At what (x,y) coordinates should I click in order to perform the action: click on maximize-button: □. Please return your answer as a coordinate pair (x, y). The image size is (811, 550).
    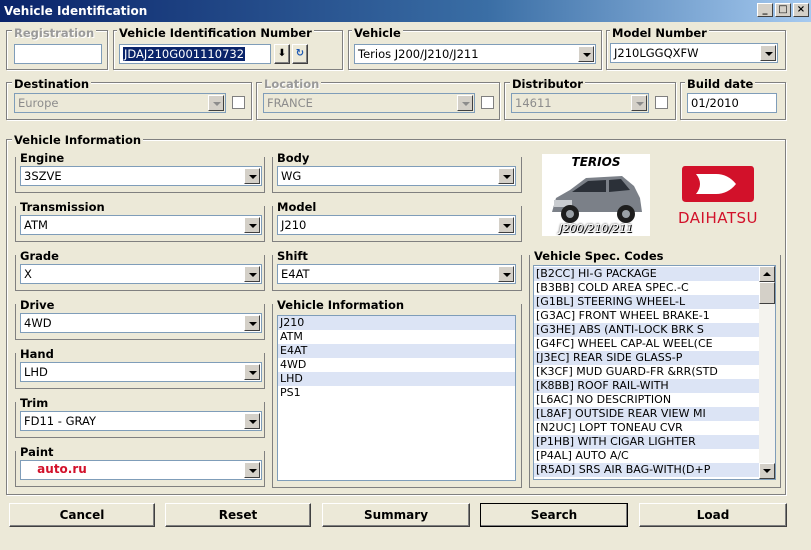
    Looking at the image, I should click on (783, 10).